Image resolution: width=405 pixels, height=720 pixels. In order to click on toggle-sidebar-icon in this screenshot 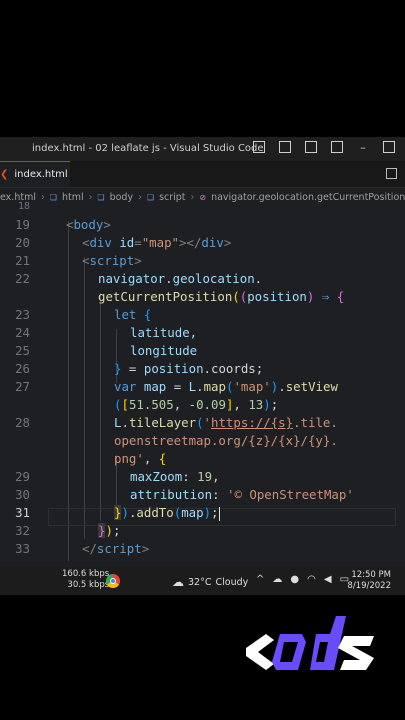, I will do `click(285, 147)`.